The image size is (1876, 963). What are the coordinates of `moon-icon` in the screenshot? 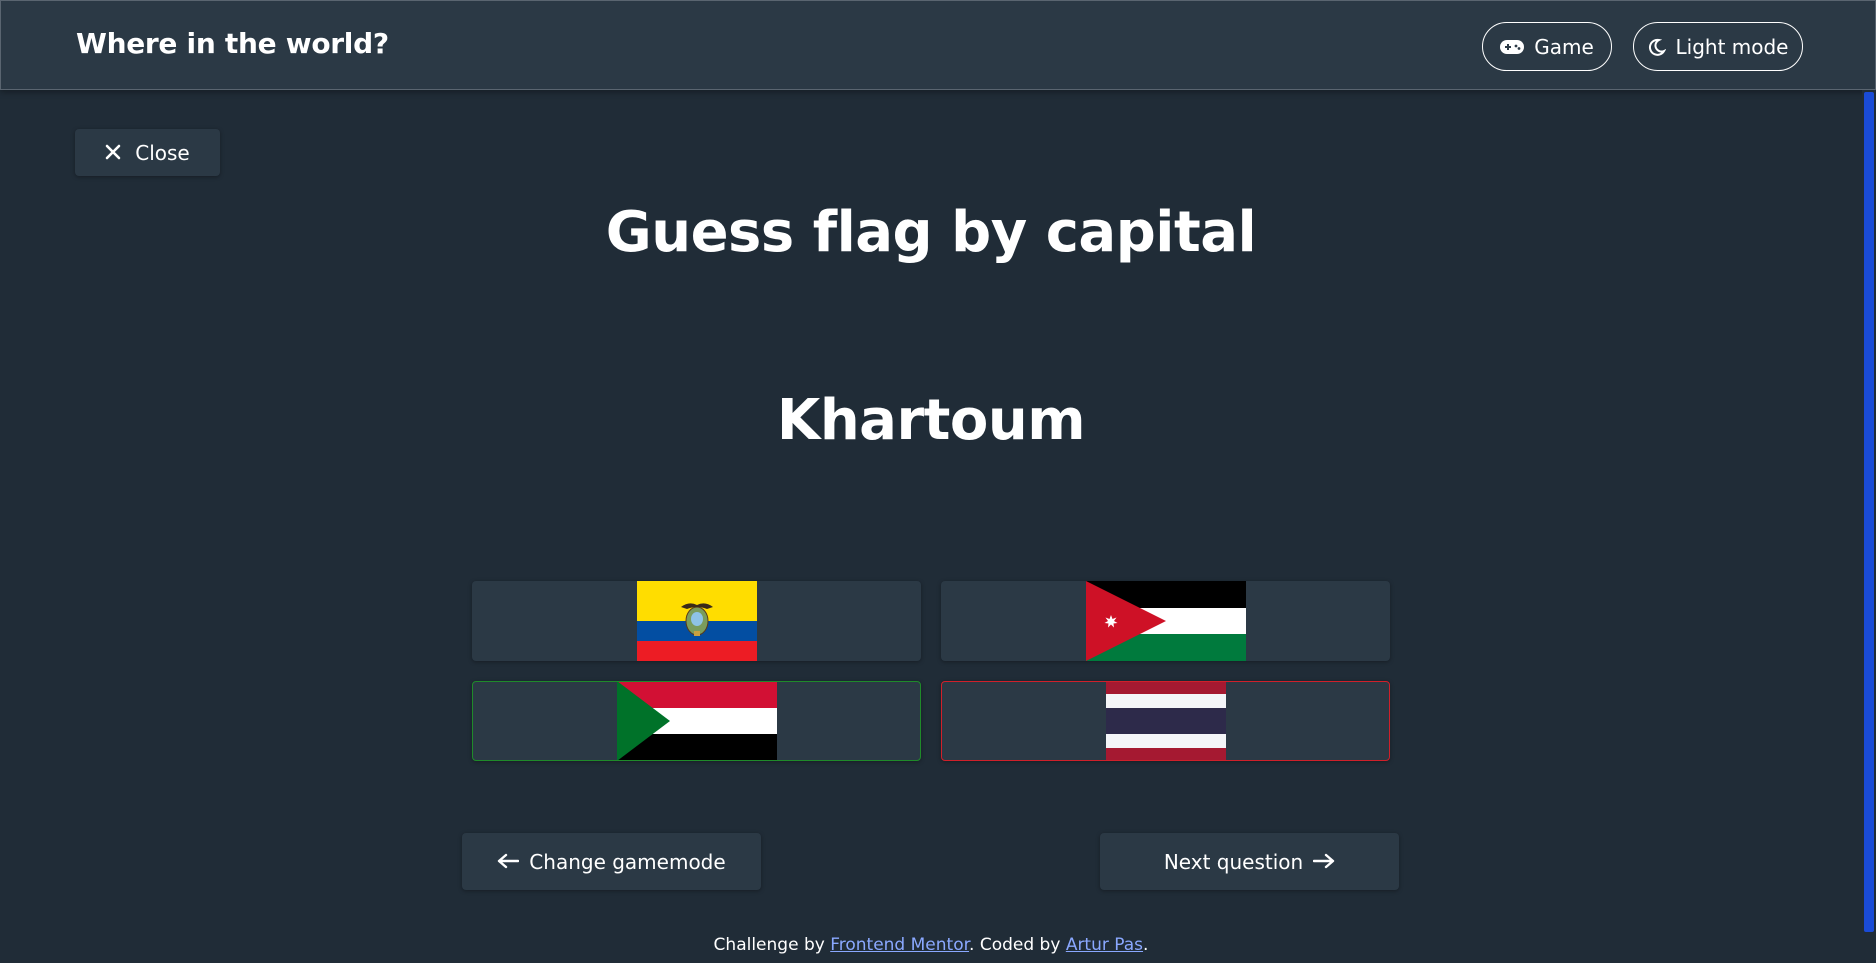 It's located at (1657, 47).